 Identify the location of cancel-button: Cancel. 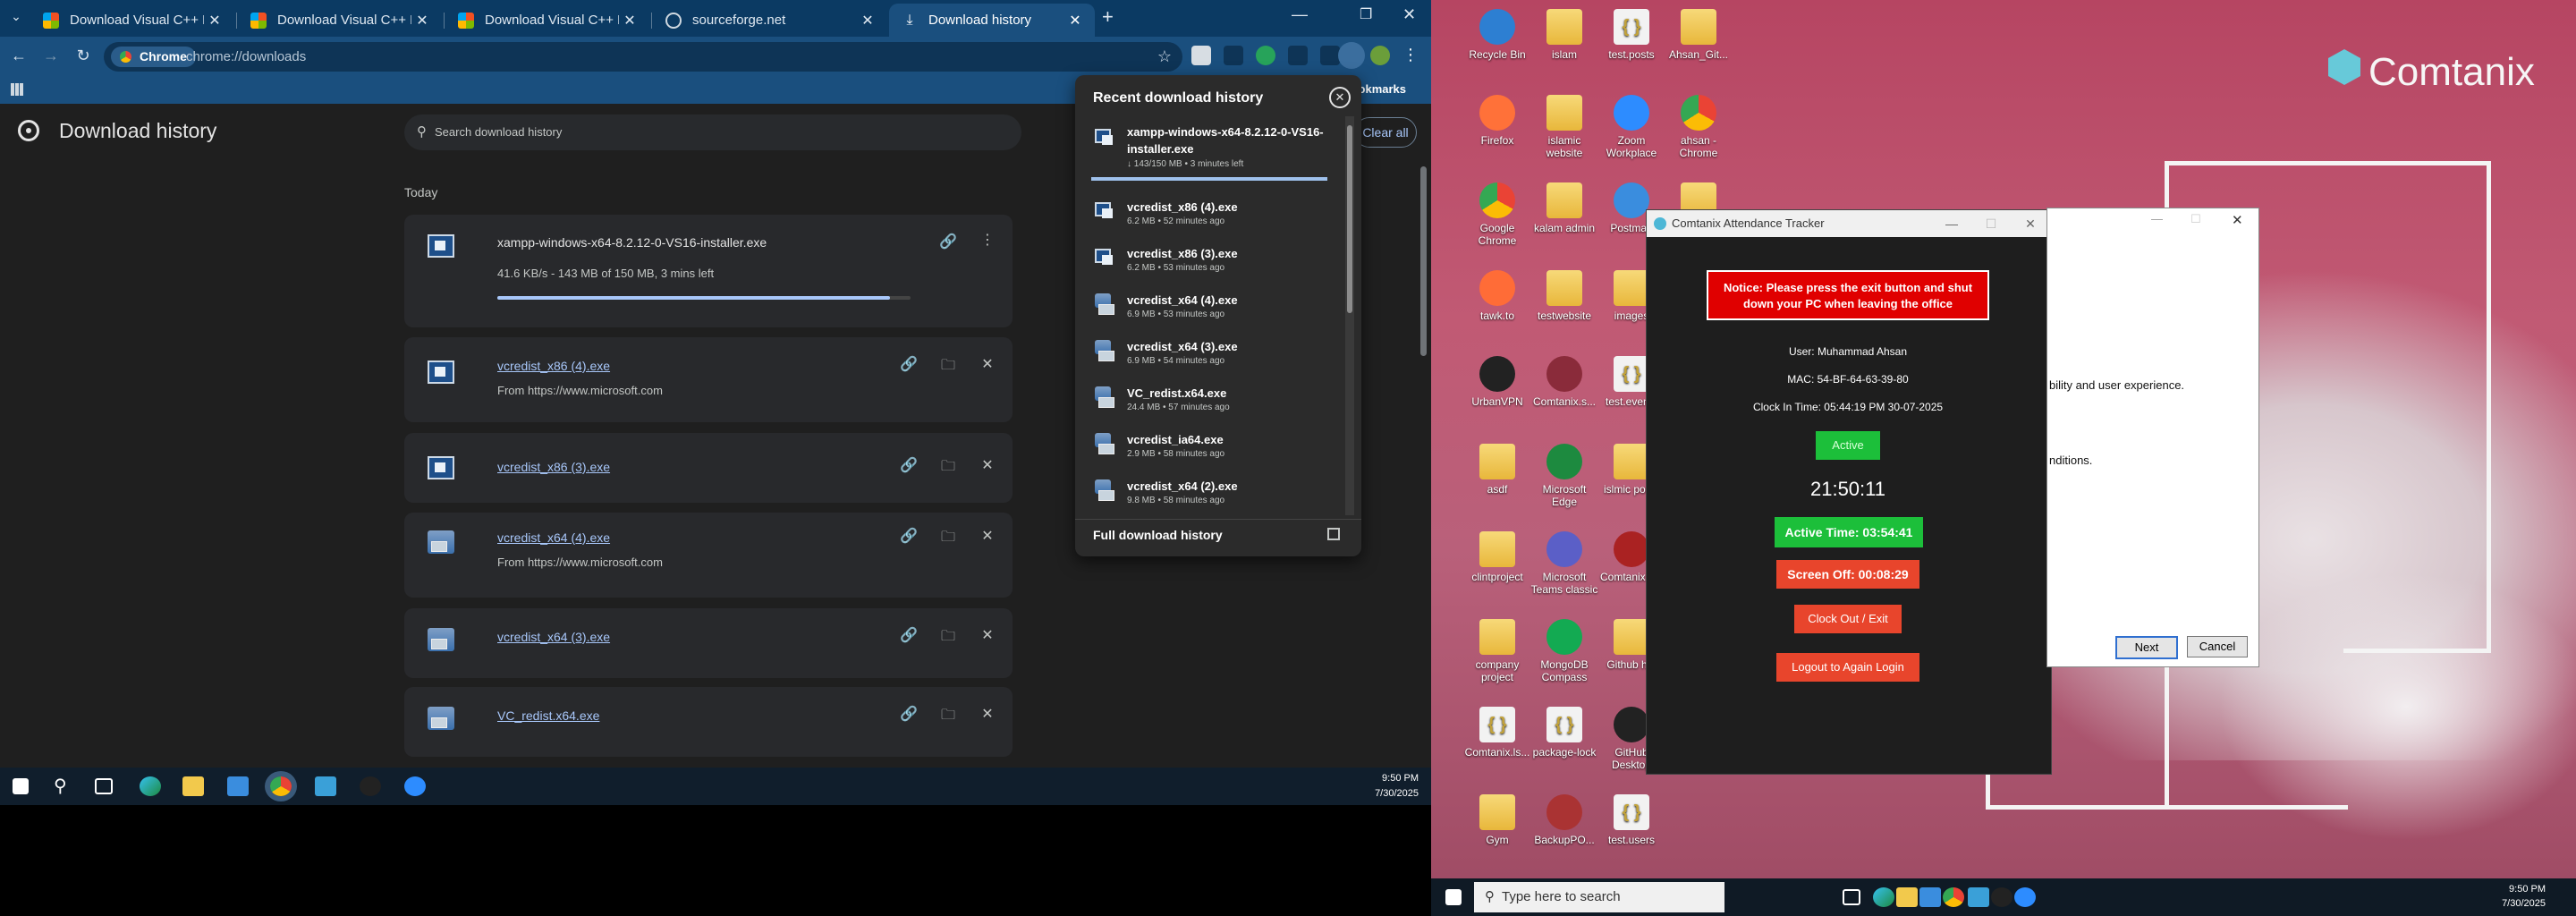
(2217, 646).